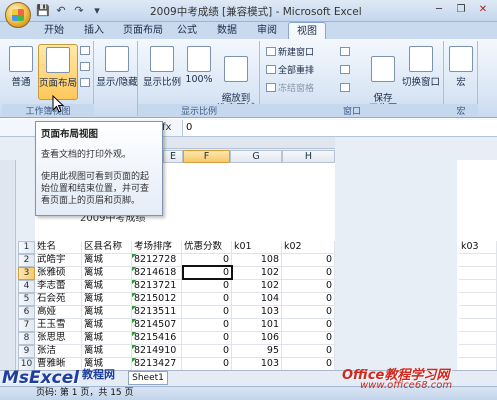 The width and height of the screenshot is (497, 400). What do you see at coordinates (257, 351) in the screenshot?
I see `table-cell: 95` at bounding box center [257, 351].